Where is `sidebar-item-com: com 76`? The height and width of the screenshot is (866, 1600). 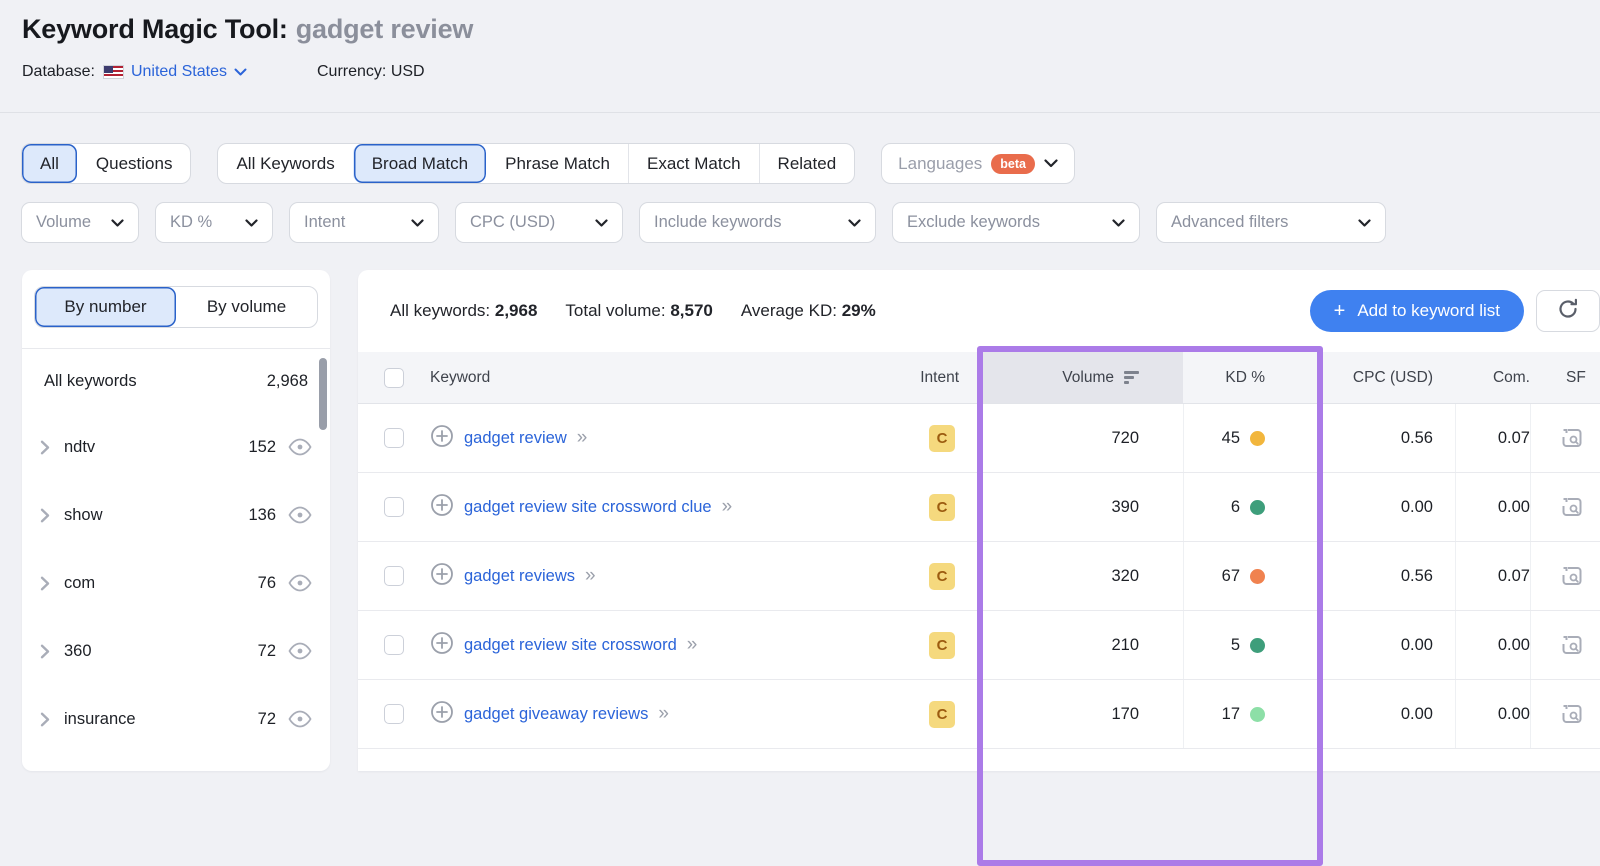 sidebar-item-com: com 76 is located at coordinates (176, 583).